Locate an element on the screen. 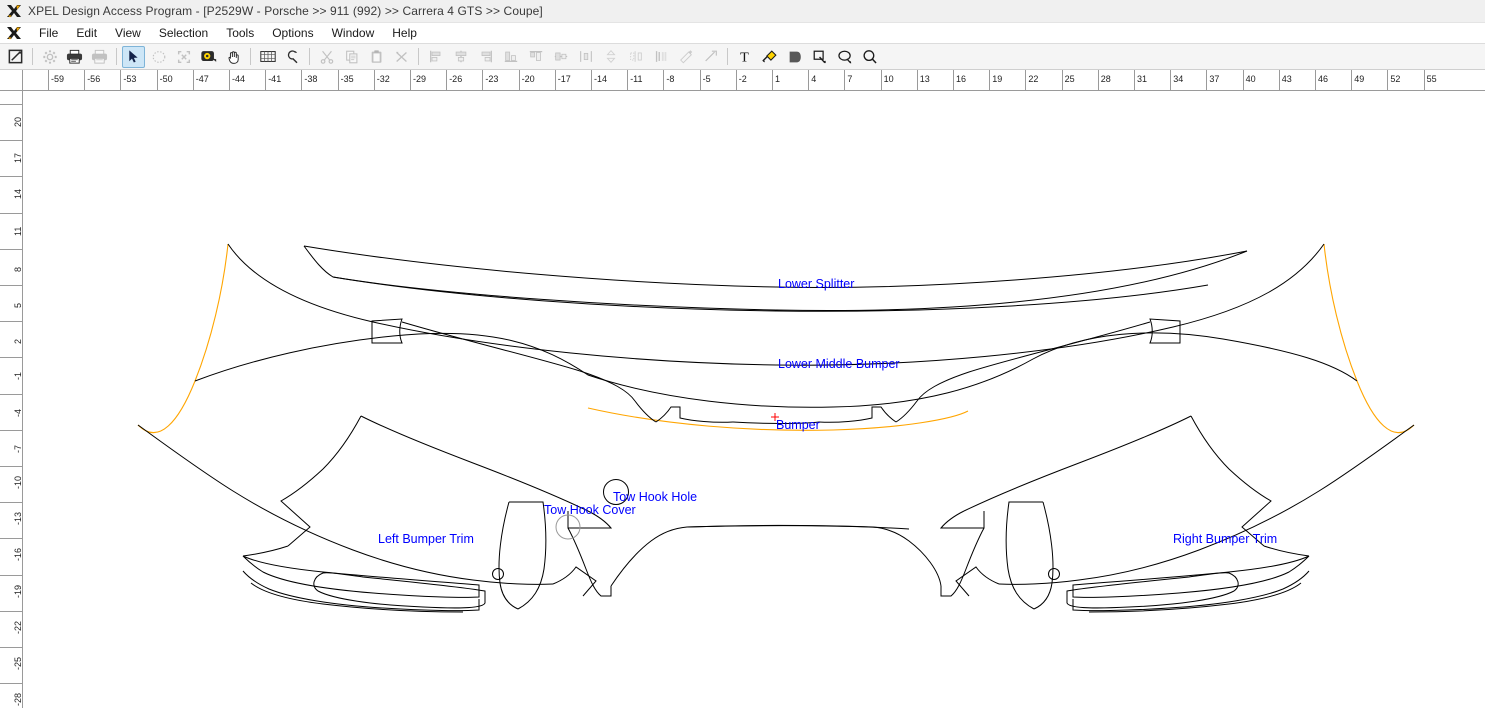  toolbar-fit-to-screen is located at coordinates (183, 57).